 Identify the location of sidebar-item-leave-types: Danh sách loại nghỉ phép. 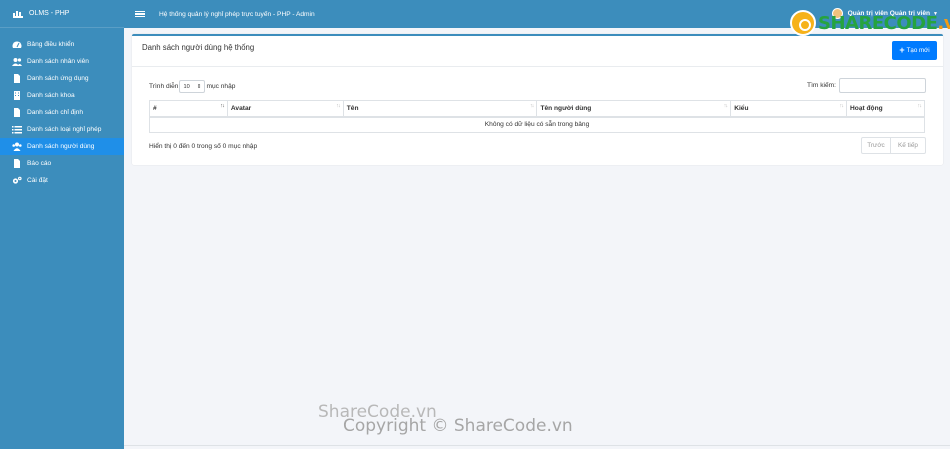
(62, 129).